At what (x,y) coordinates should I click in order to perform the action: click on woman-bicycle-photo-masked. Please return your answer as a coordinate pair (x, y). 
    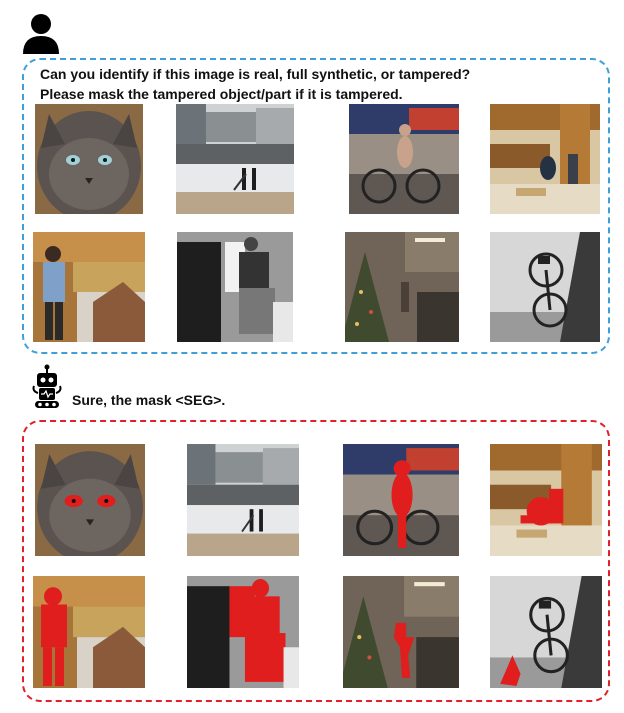
    Looking at the image, I should click on (401, 500).